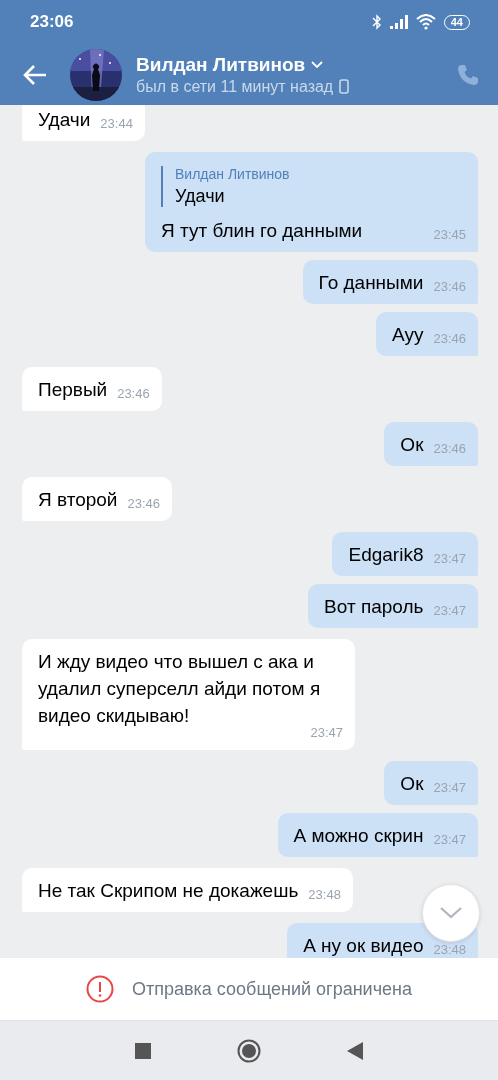  What do you see at coordinates (386, 555) in the screenshot?
I see `message-text: Edgarik8` at bounding box center [386, 555].